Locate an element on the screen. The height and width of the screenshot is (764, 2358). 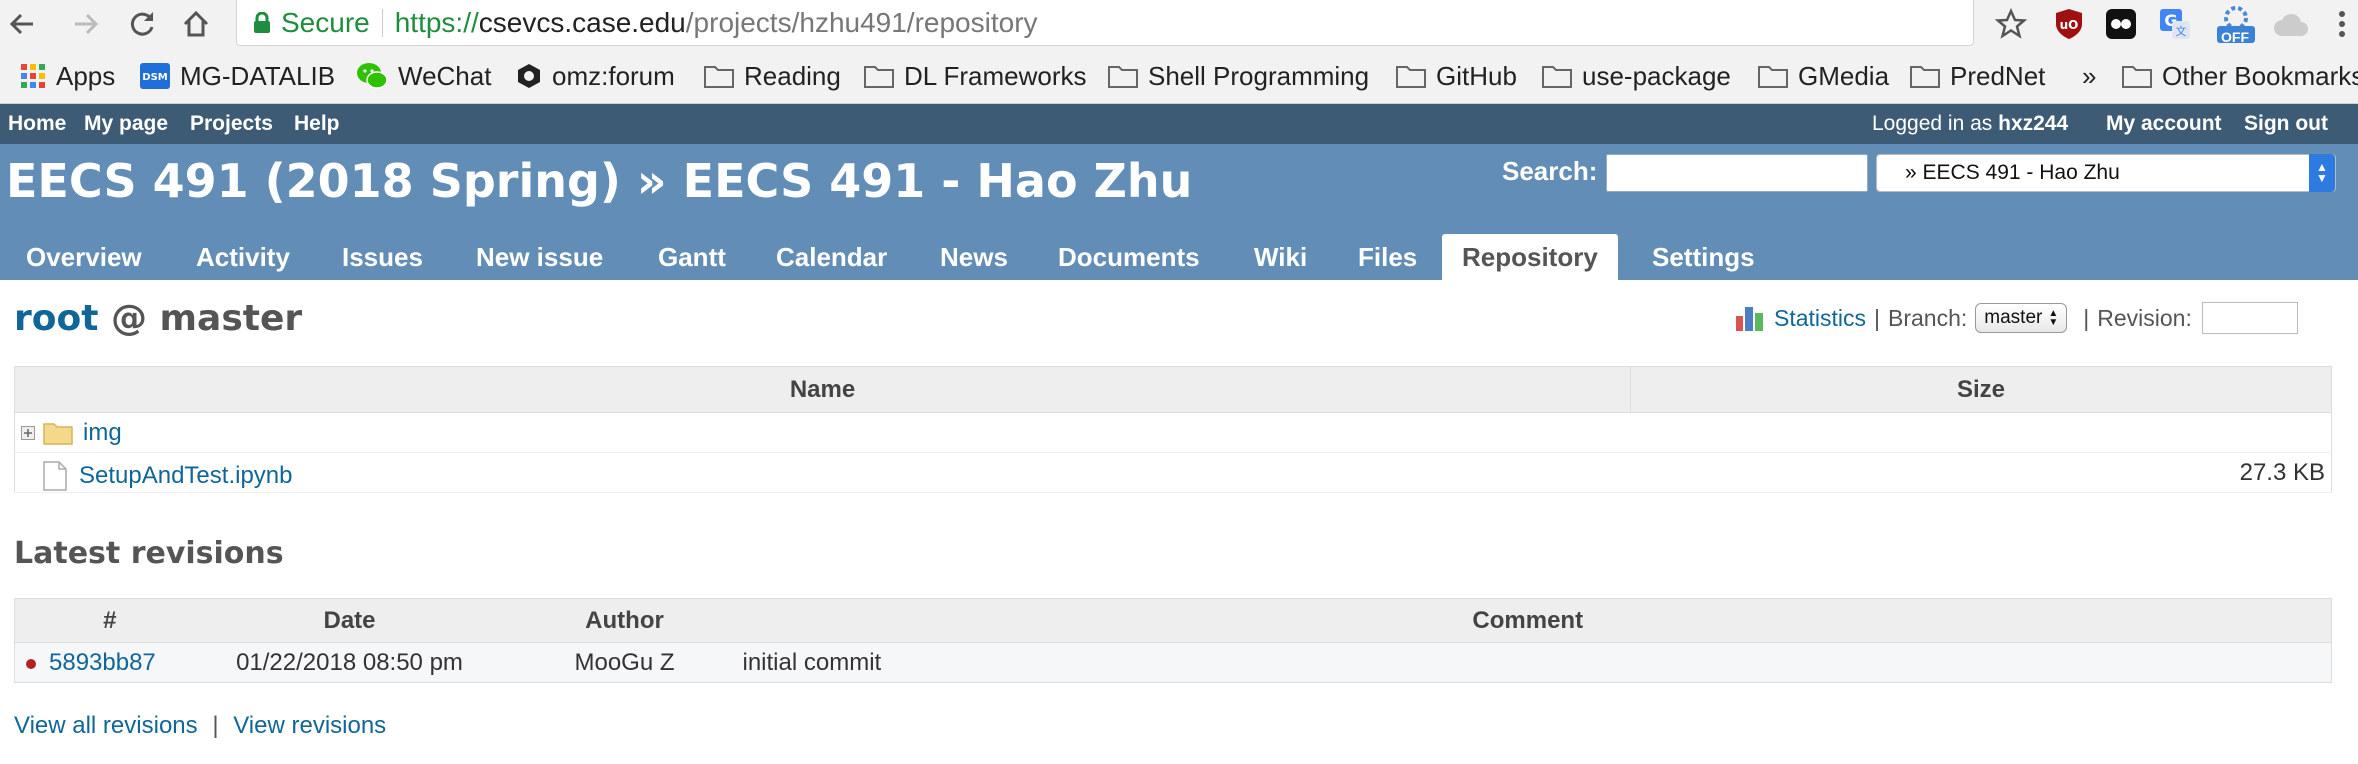
entry-link-img: img is located at coordinates (102, 433).